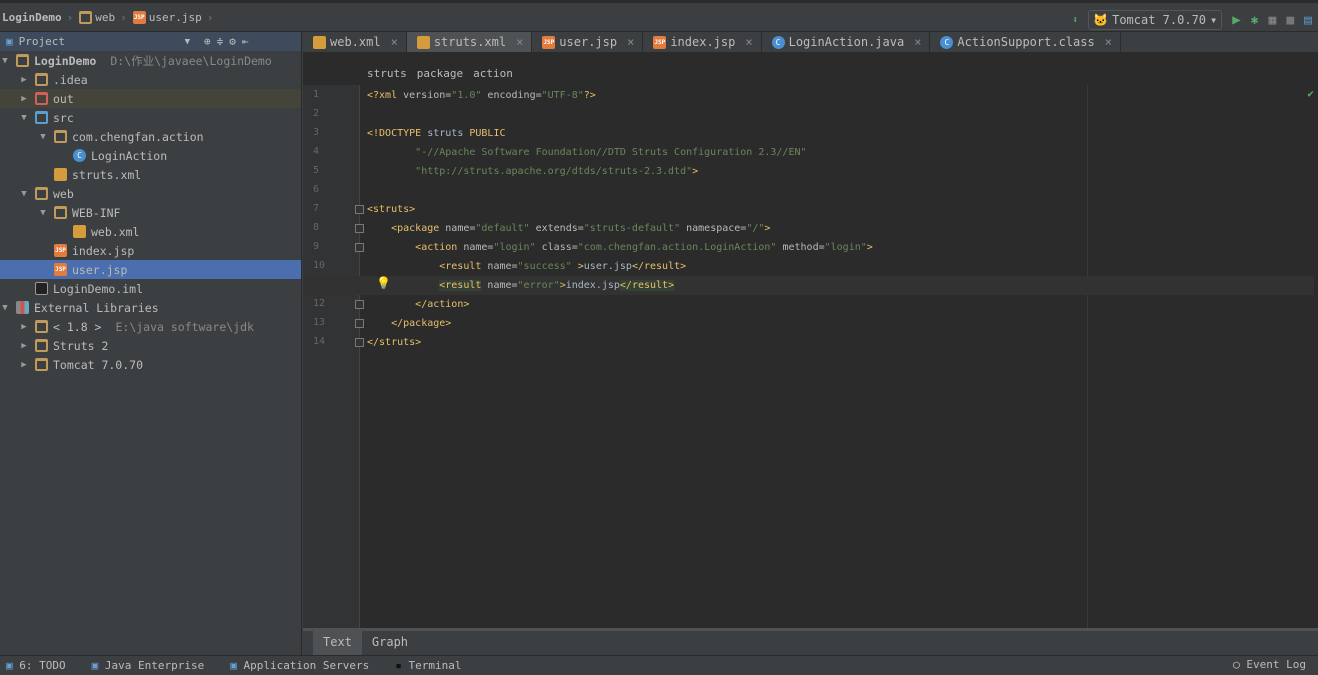 The width and height of the screenshot is (1318, 675). What do you see at coordinates (1240, 664) in the screenshot?
I see `event-log-icon: ◯` at bounding box center [1240, 664].